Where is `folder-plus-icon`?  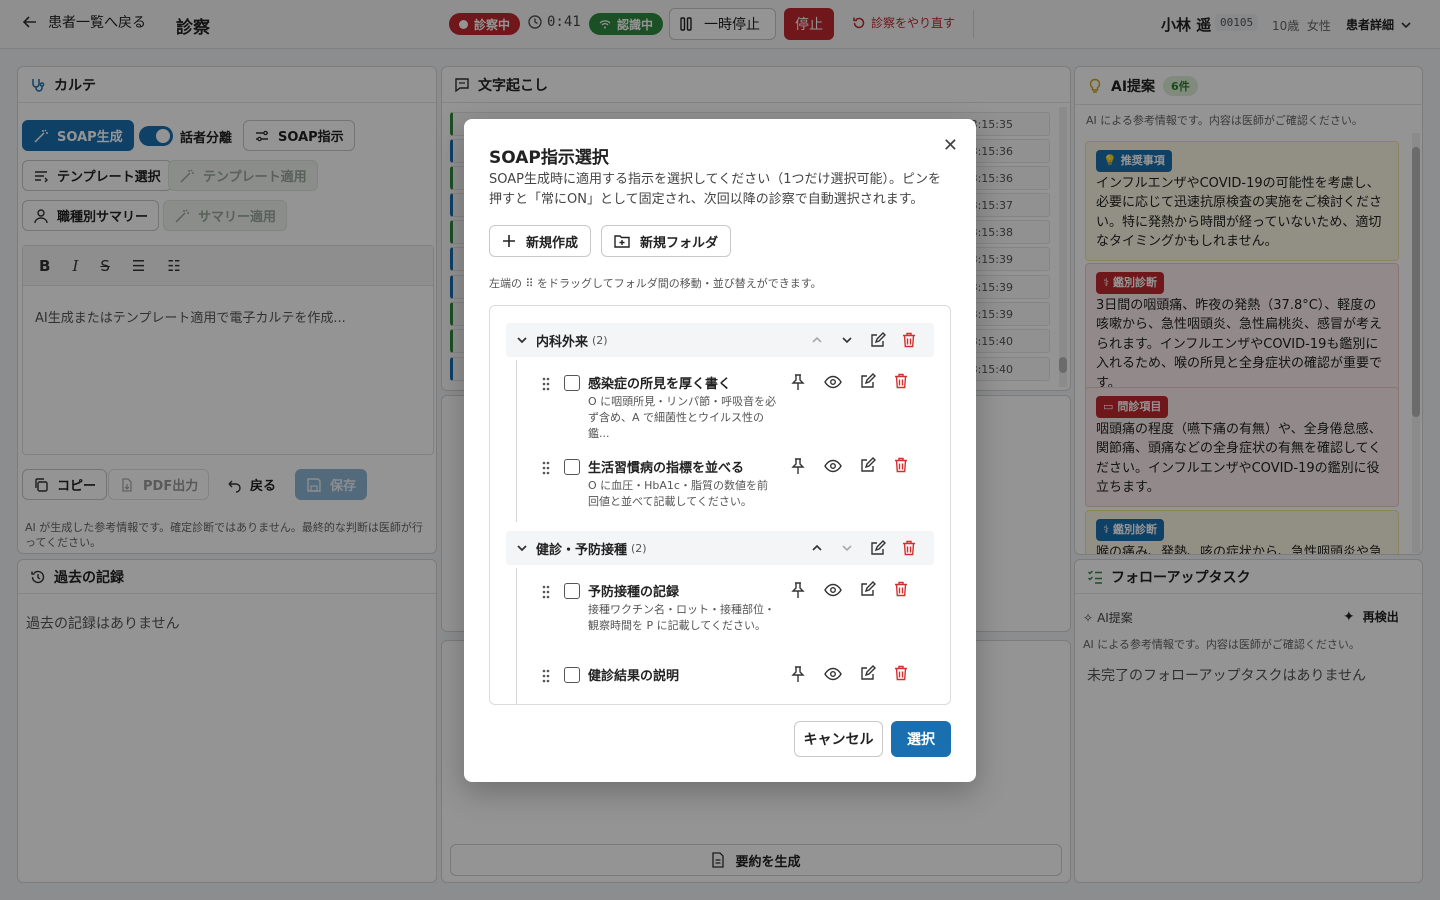 folder-plus-icon is located at coordinates (622, 241).